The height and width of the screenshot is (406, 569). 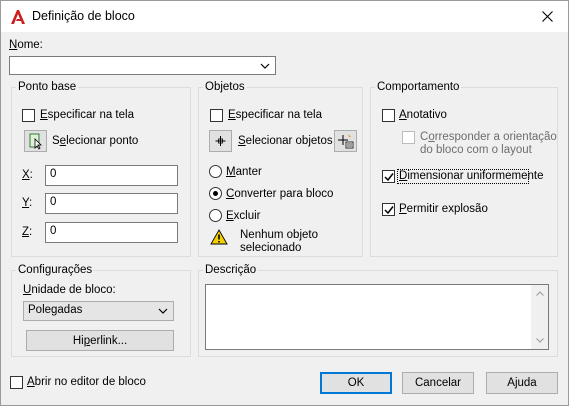 What do you see at coordinates (356, 383) in the screenshot?
I see `ok-button: OK` at bounding box center [356, 383].